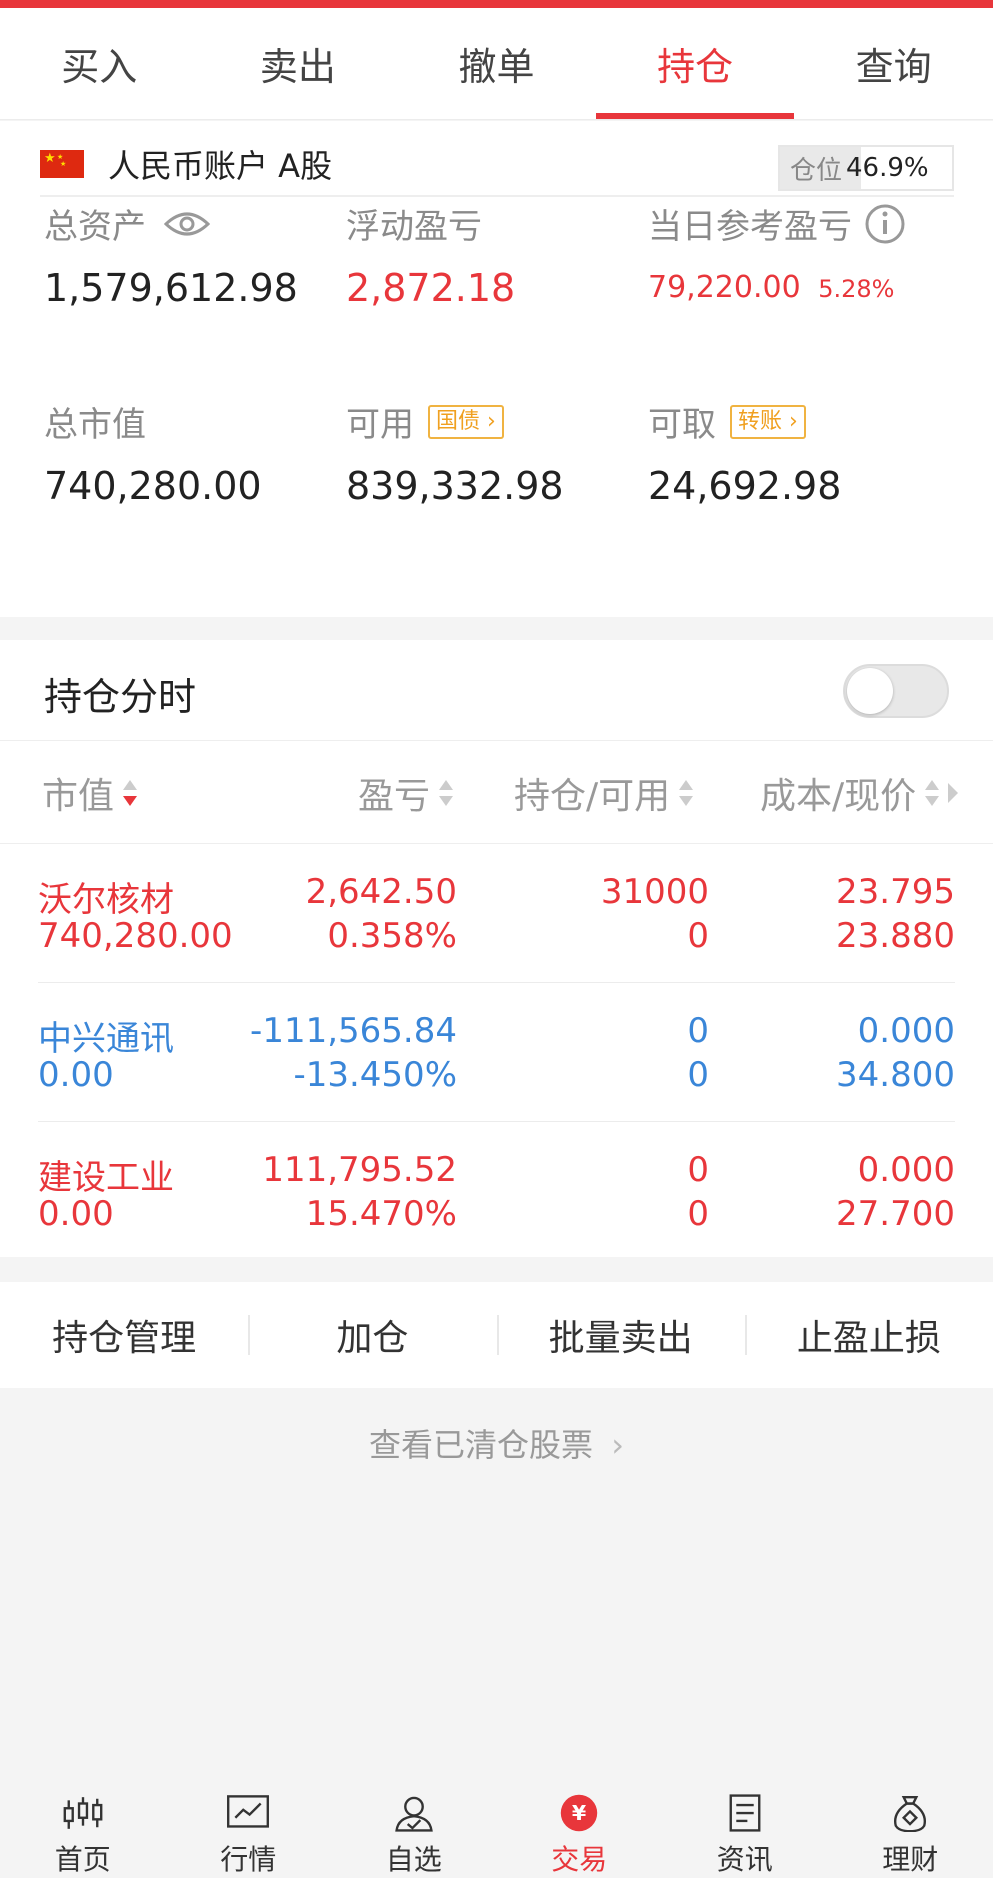 This screenshot has width=993, height=1878. What do you see at coordinates (153, 452) in the screenshot?
I see `market-value-cell: 总市值 740,280.00` at bounding box center [153, 452].